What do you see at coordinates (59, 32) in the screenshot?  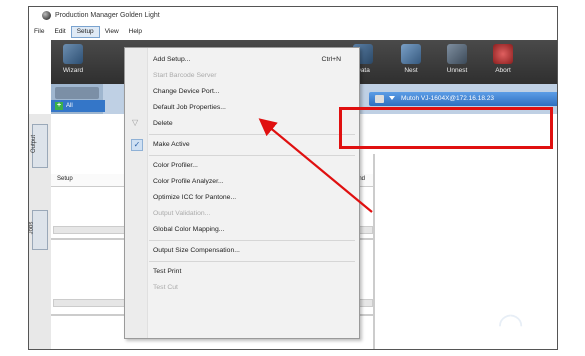 I see `menu-edit: Edit` at bounding box center [59, 32].